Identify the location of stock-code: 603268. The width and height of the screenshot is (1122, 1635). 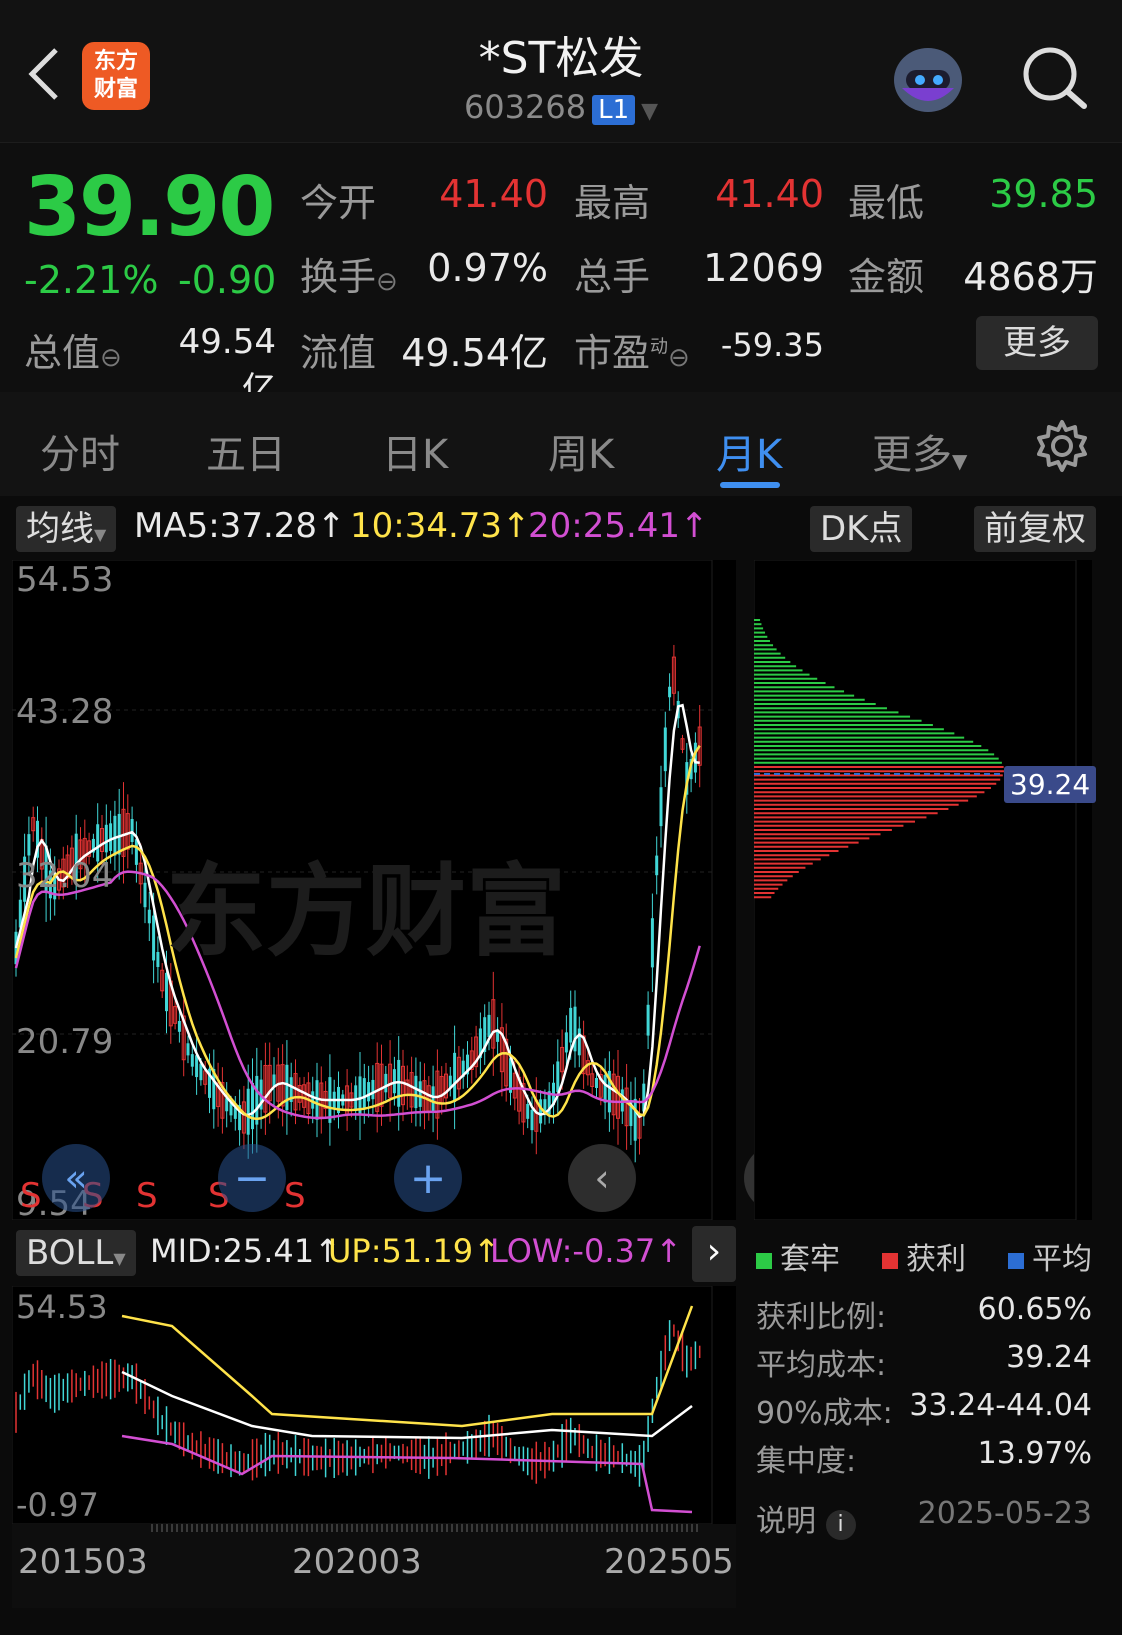
(525, 107).